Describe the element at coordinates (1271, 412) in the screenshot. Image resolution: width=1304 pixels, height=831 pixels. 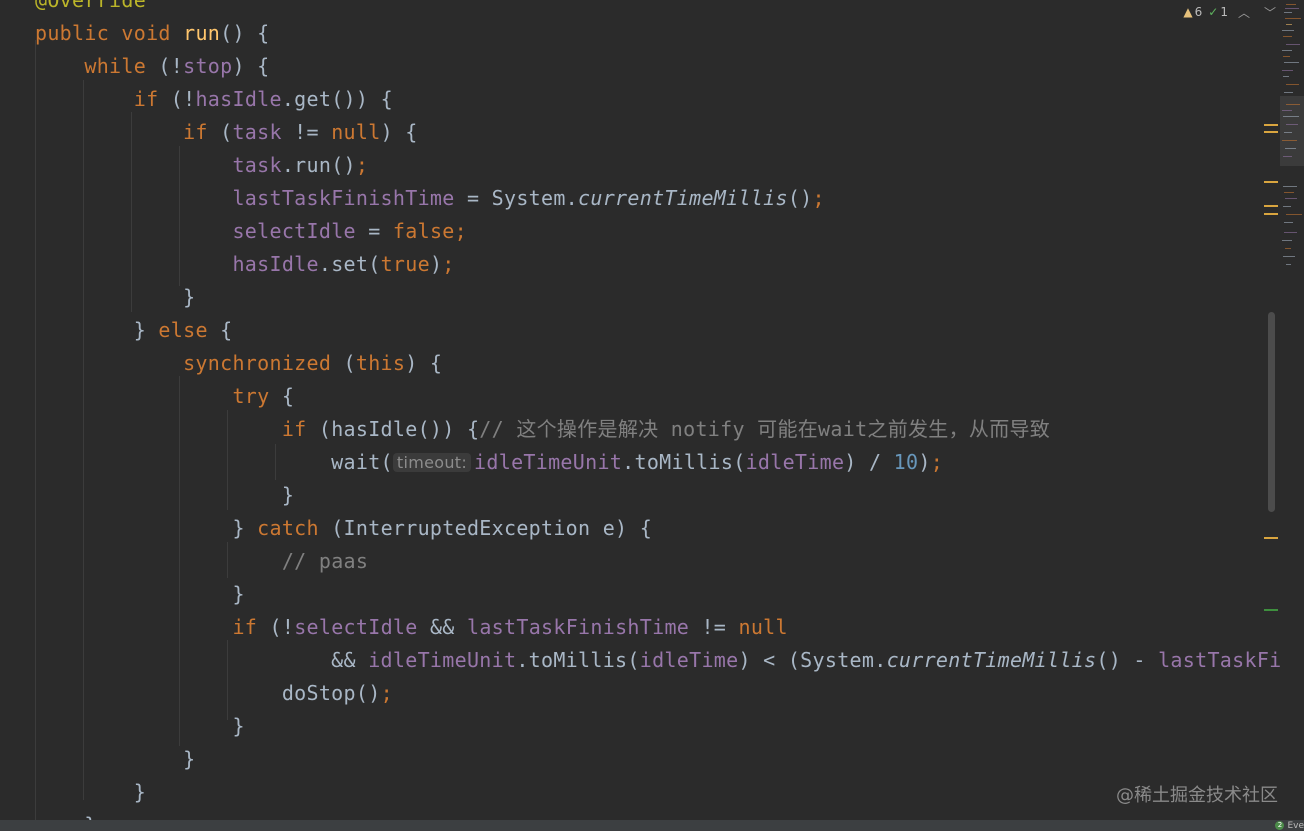
I see `vertical-scrollbar` at that location.